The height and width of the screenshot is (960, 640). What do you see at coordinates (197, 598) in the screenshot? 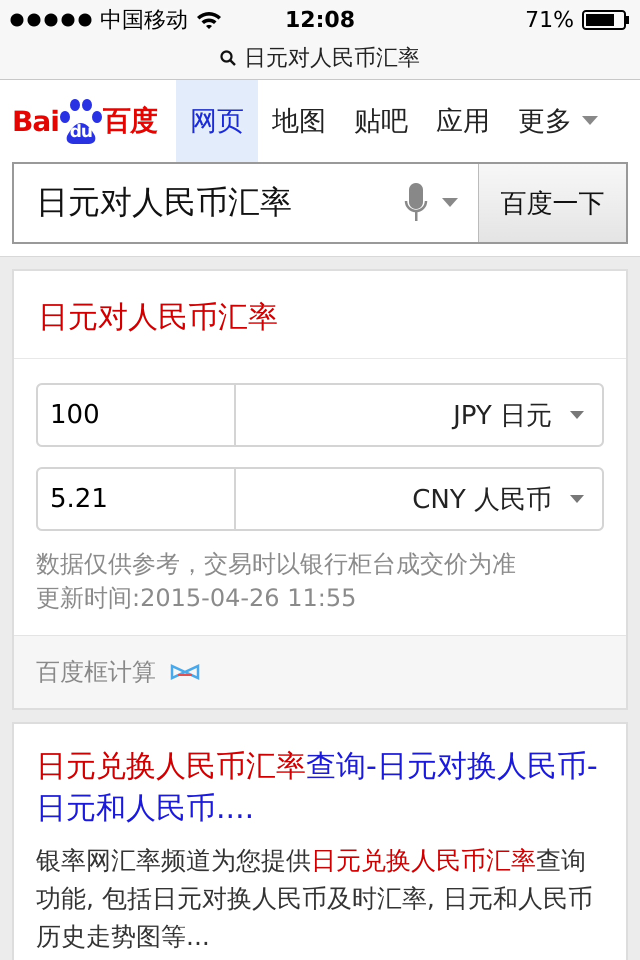
I see `update-time: 更新时间:2015-04-26 11:55` at bounding box center [197, 598].